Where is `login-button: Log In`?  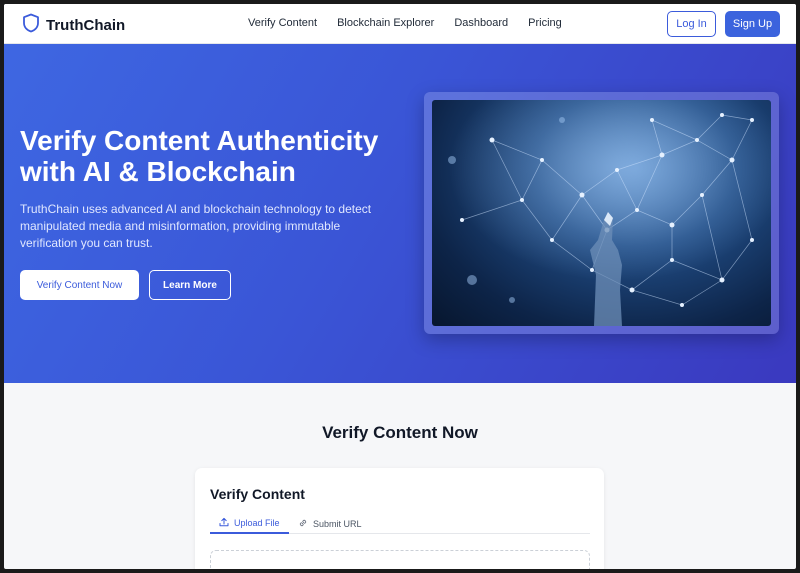
login-button: Log In is located at coordinates (691, 24).